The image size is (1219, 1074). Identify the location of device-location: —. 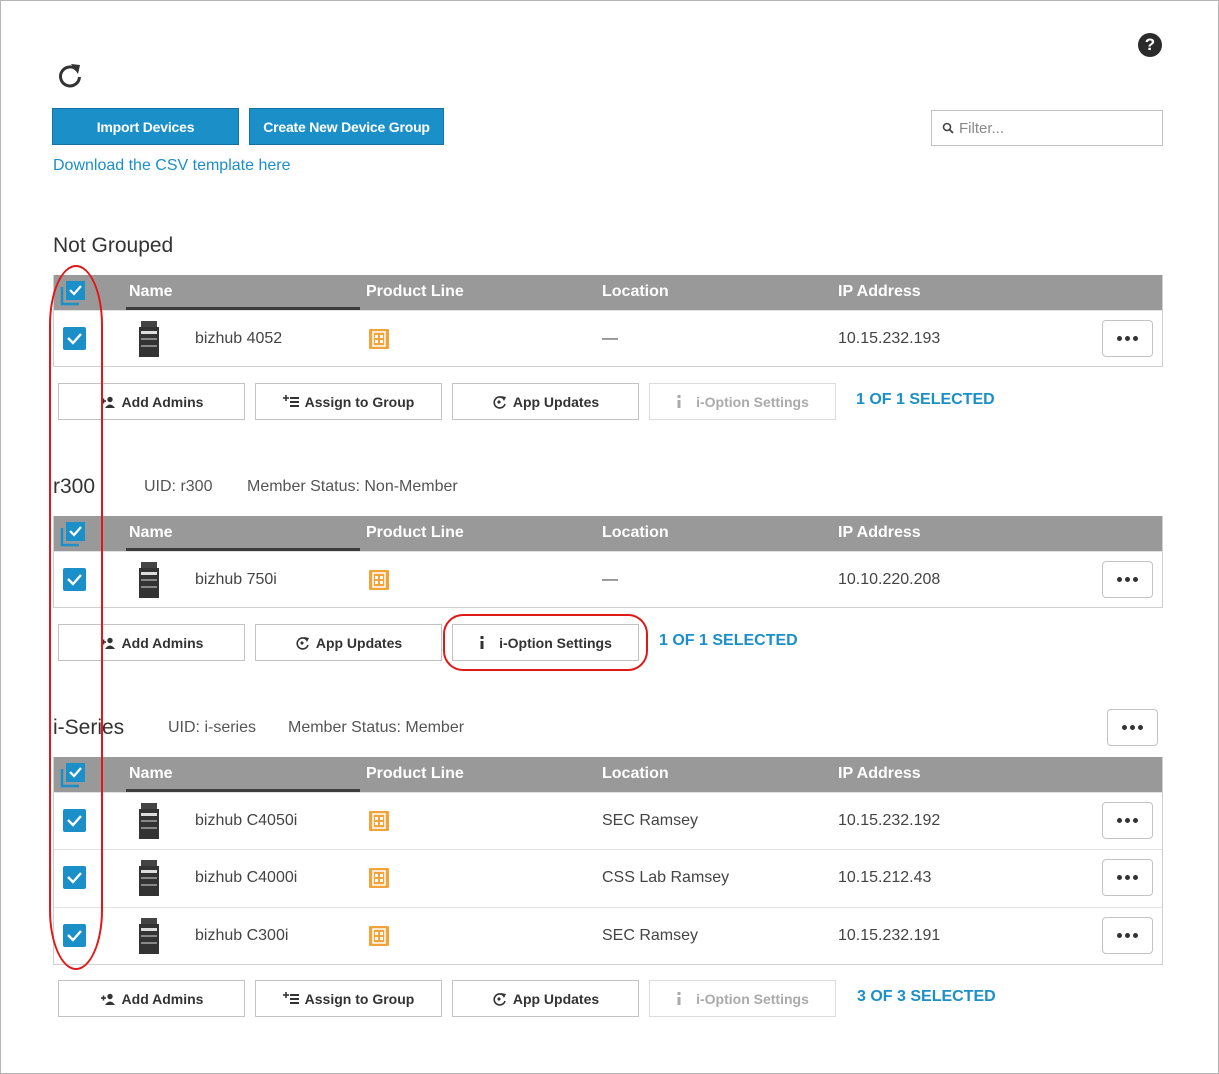
(610, 338).